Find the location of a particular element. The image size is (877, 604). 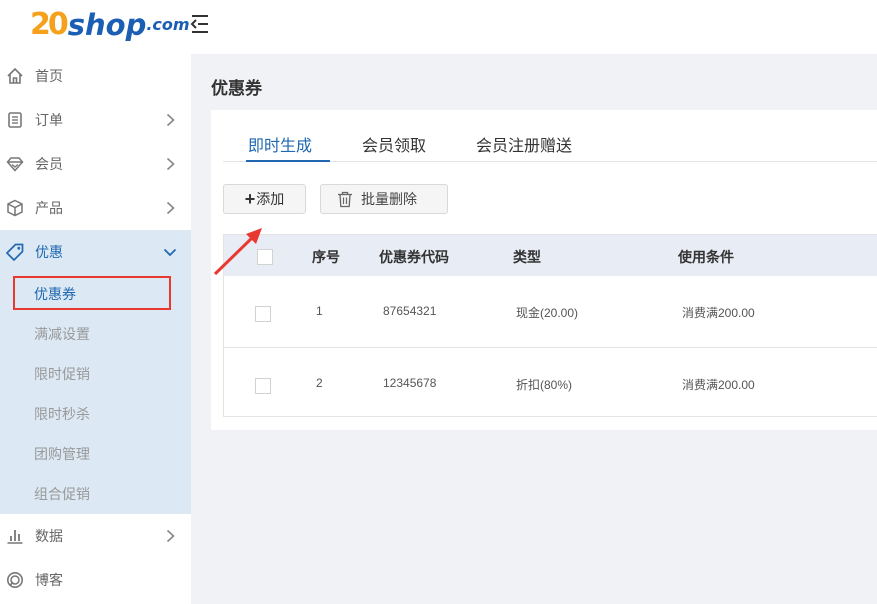

trash-icon is located at coordinates (345, 199).